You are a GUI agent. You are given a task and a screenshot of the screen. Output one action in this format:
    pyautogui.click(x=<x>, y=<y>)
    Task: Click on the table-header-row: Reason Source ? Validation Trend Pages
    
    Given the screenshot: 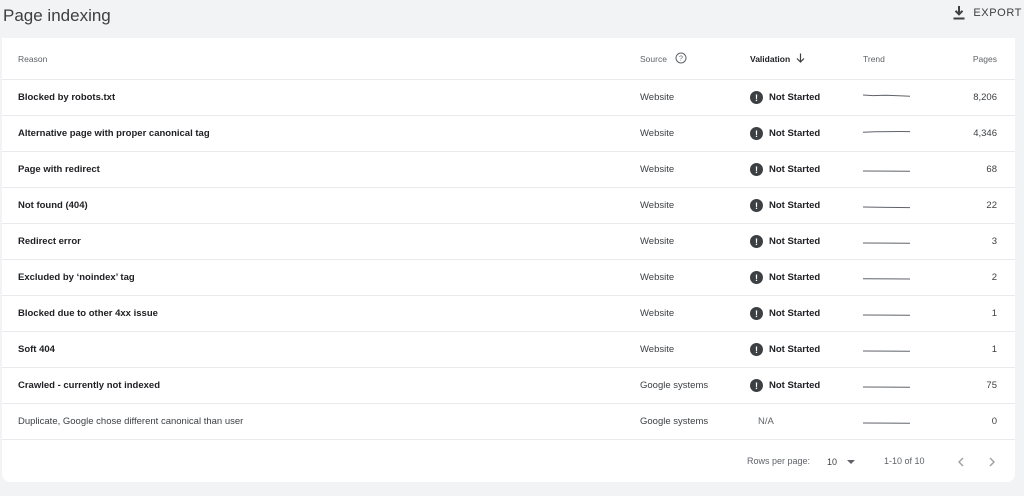 What is the action you would take?
    pyautogui.click(x=508, y=59)
    